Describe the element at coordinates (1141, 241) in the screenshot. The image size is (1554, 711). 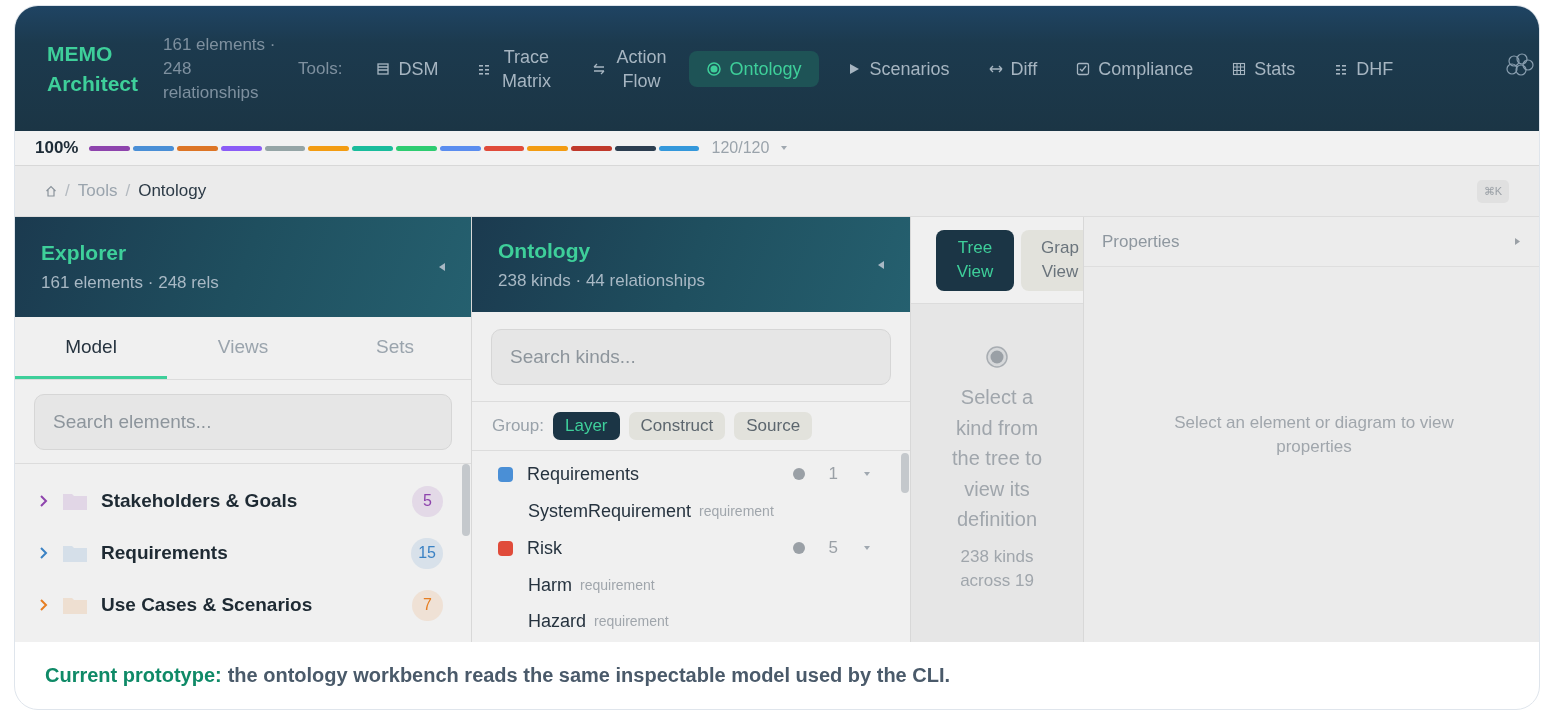
I see `panel-title: Properties` at that location.